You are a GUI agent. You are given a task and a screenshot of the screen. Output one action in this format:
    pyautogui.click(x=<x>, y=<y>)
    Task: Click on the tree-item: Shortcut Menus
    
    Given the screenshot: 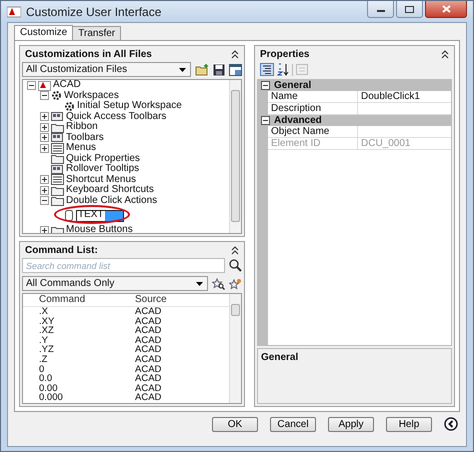 What is the action you would take?
    pyautogui.click(x=101, y=179)
    